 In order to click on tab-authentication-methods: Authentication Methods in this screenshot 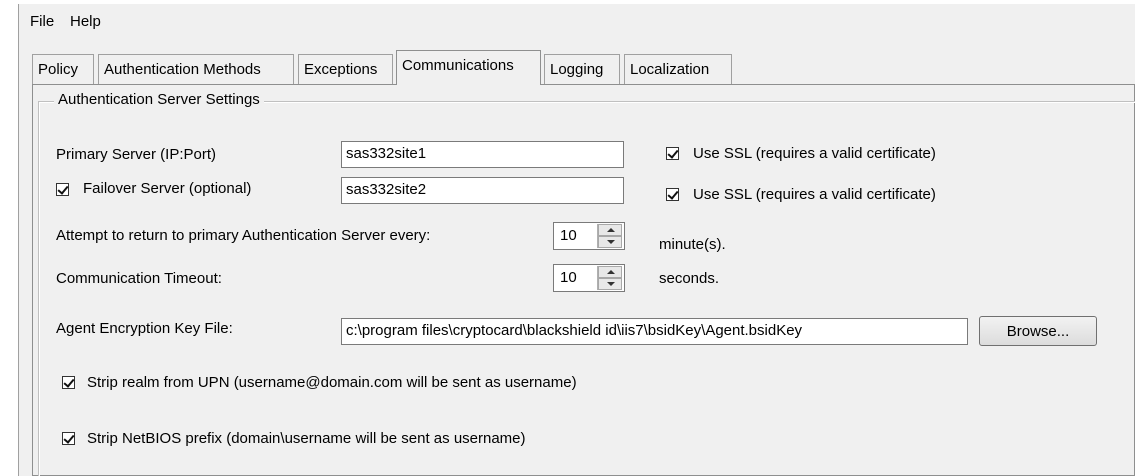, I will do `click(196, 69)`.